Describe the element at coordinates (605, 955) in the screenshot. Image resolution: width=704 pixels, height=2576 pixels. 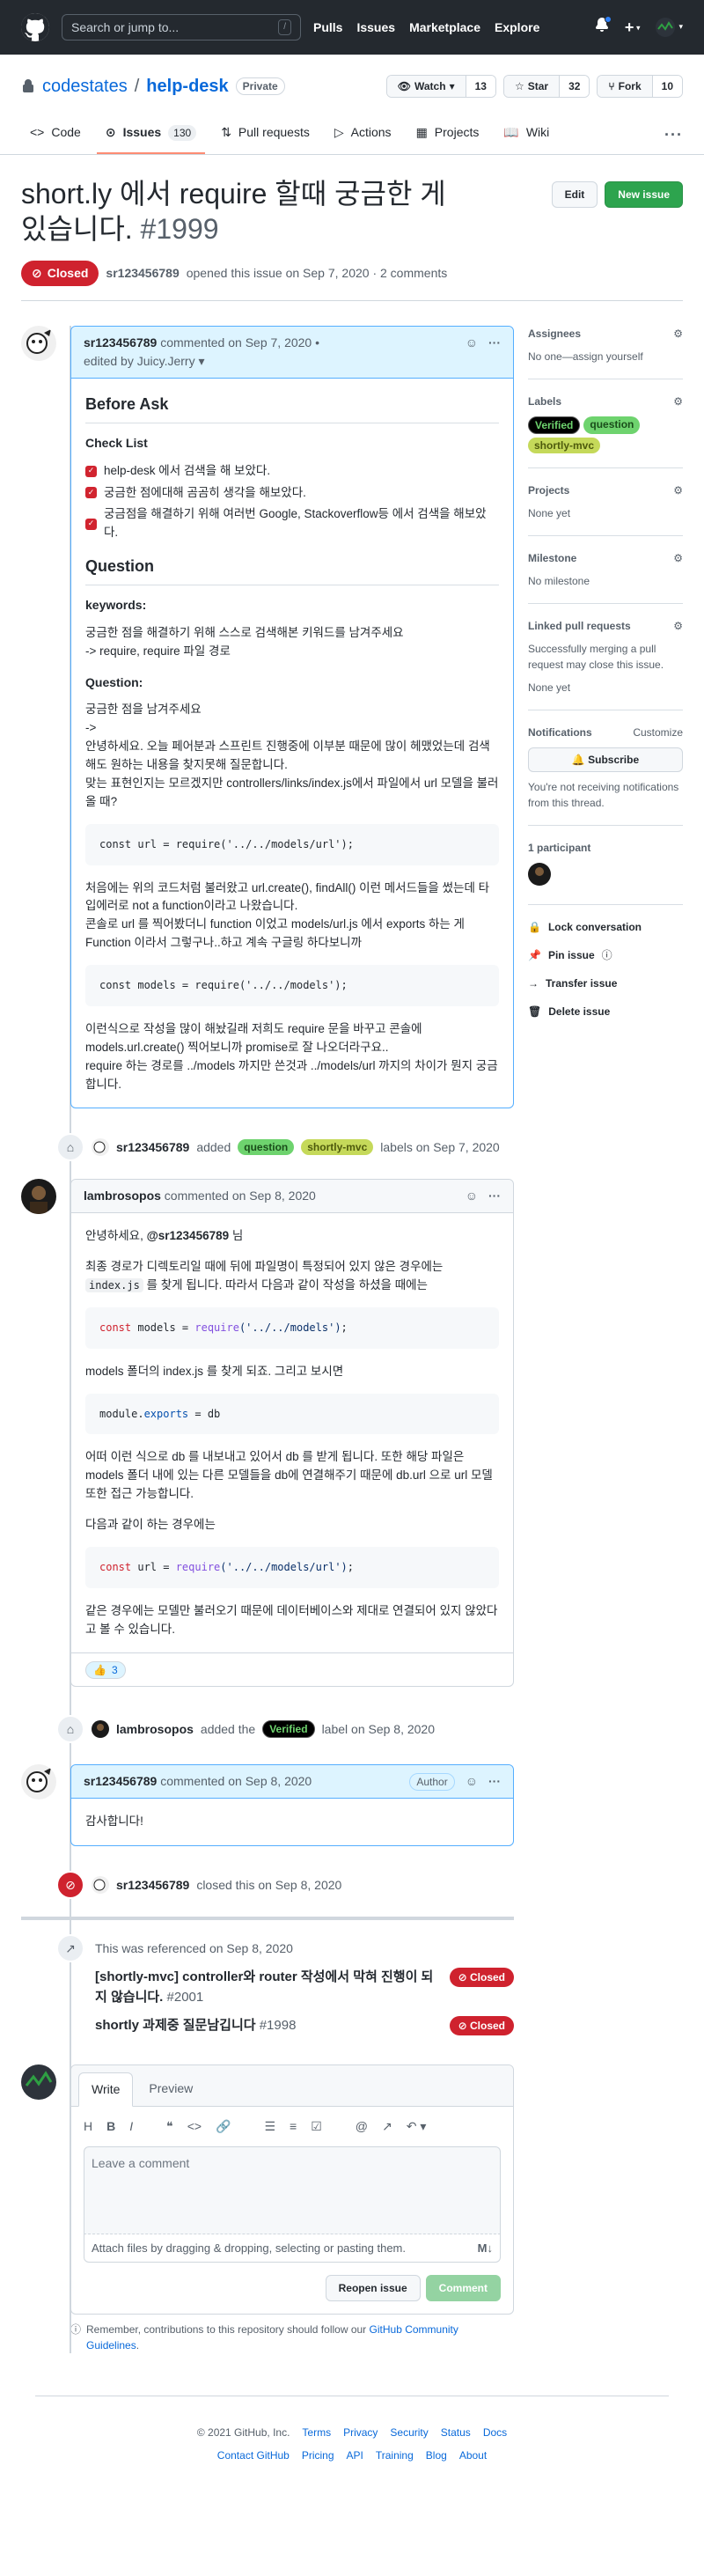
I see `pin-issue-button: 📌 Pin issue ⓘ` at that location.